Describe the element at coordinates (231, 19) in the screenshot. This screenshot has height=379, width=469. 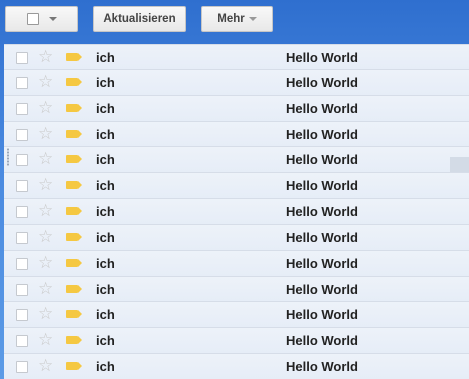
I see `more-button-label: Mehr` at that location.